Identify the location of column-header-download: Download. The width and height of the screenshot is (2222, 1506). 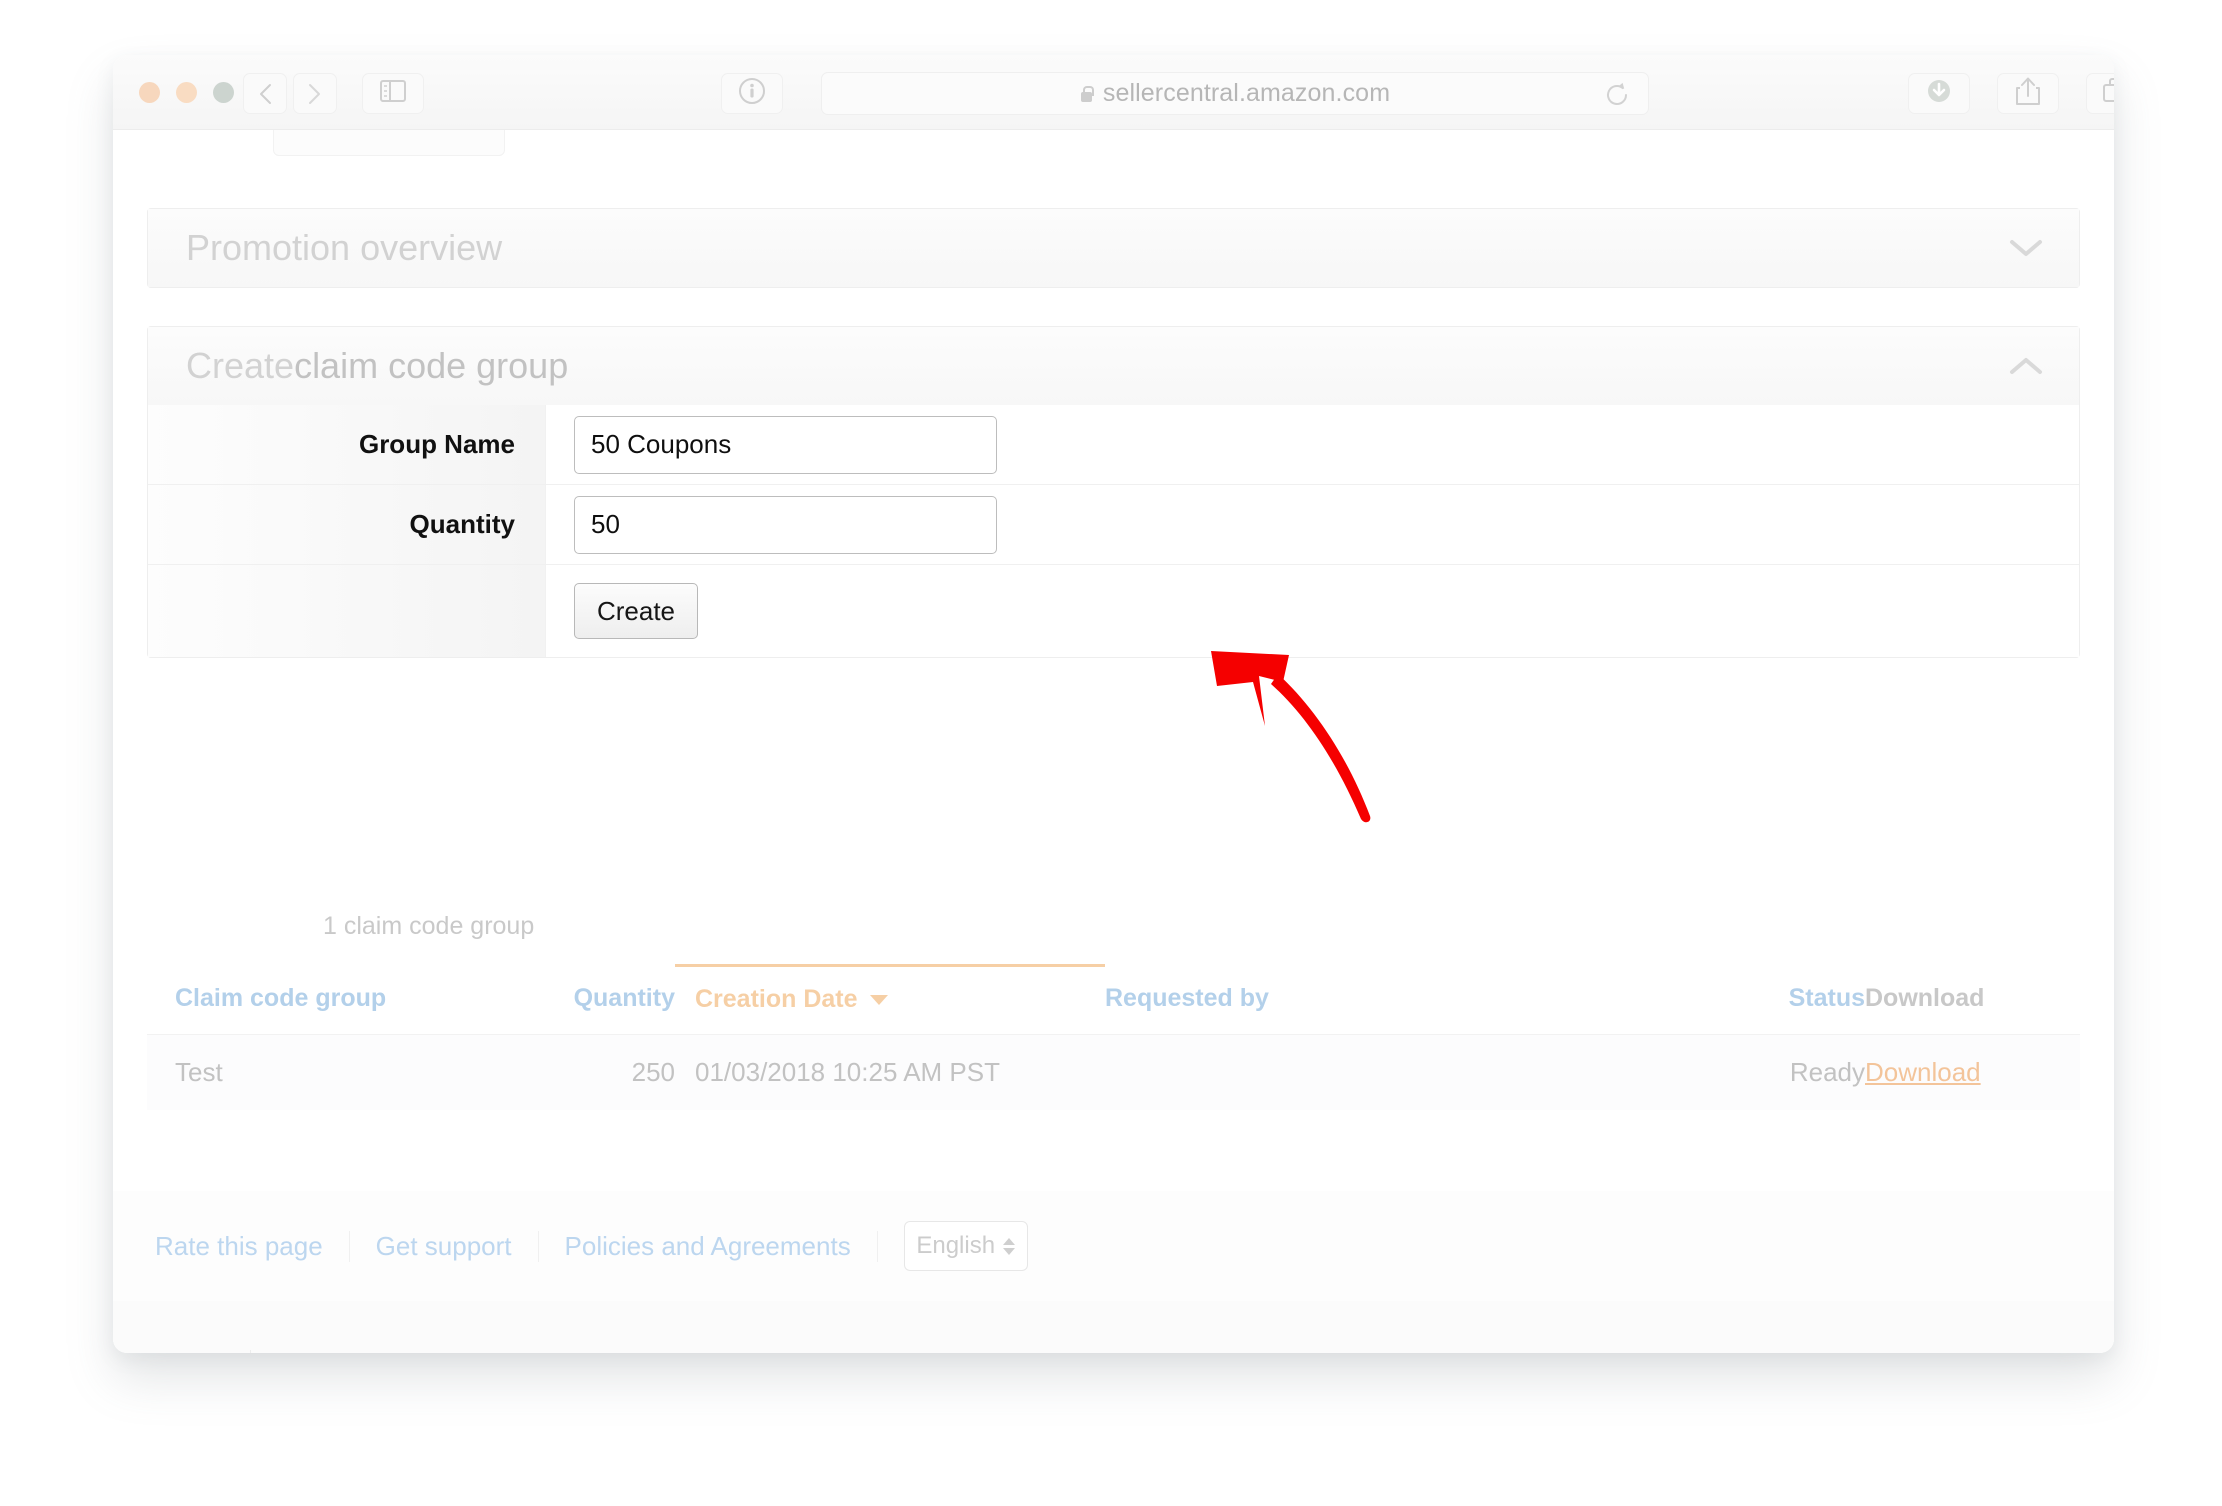
(1972, 1000).